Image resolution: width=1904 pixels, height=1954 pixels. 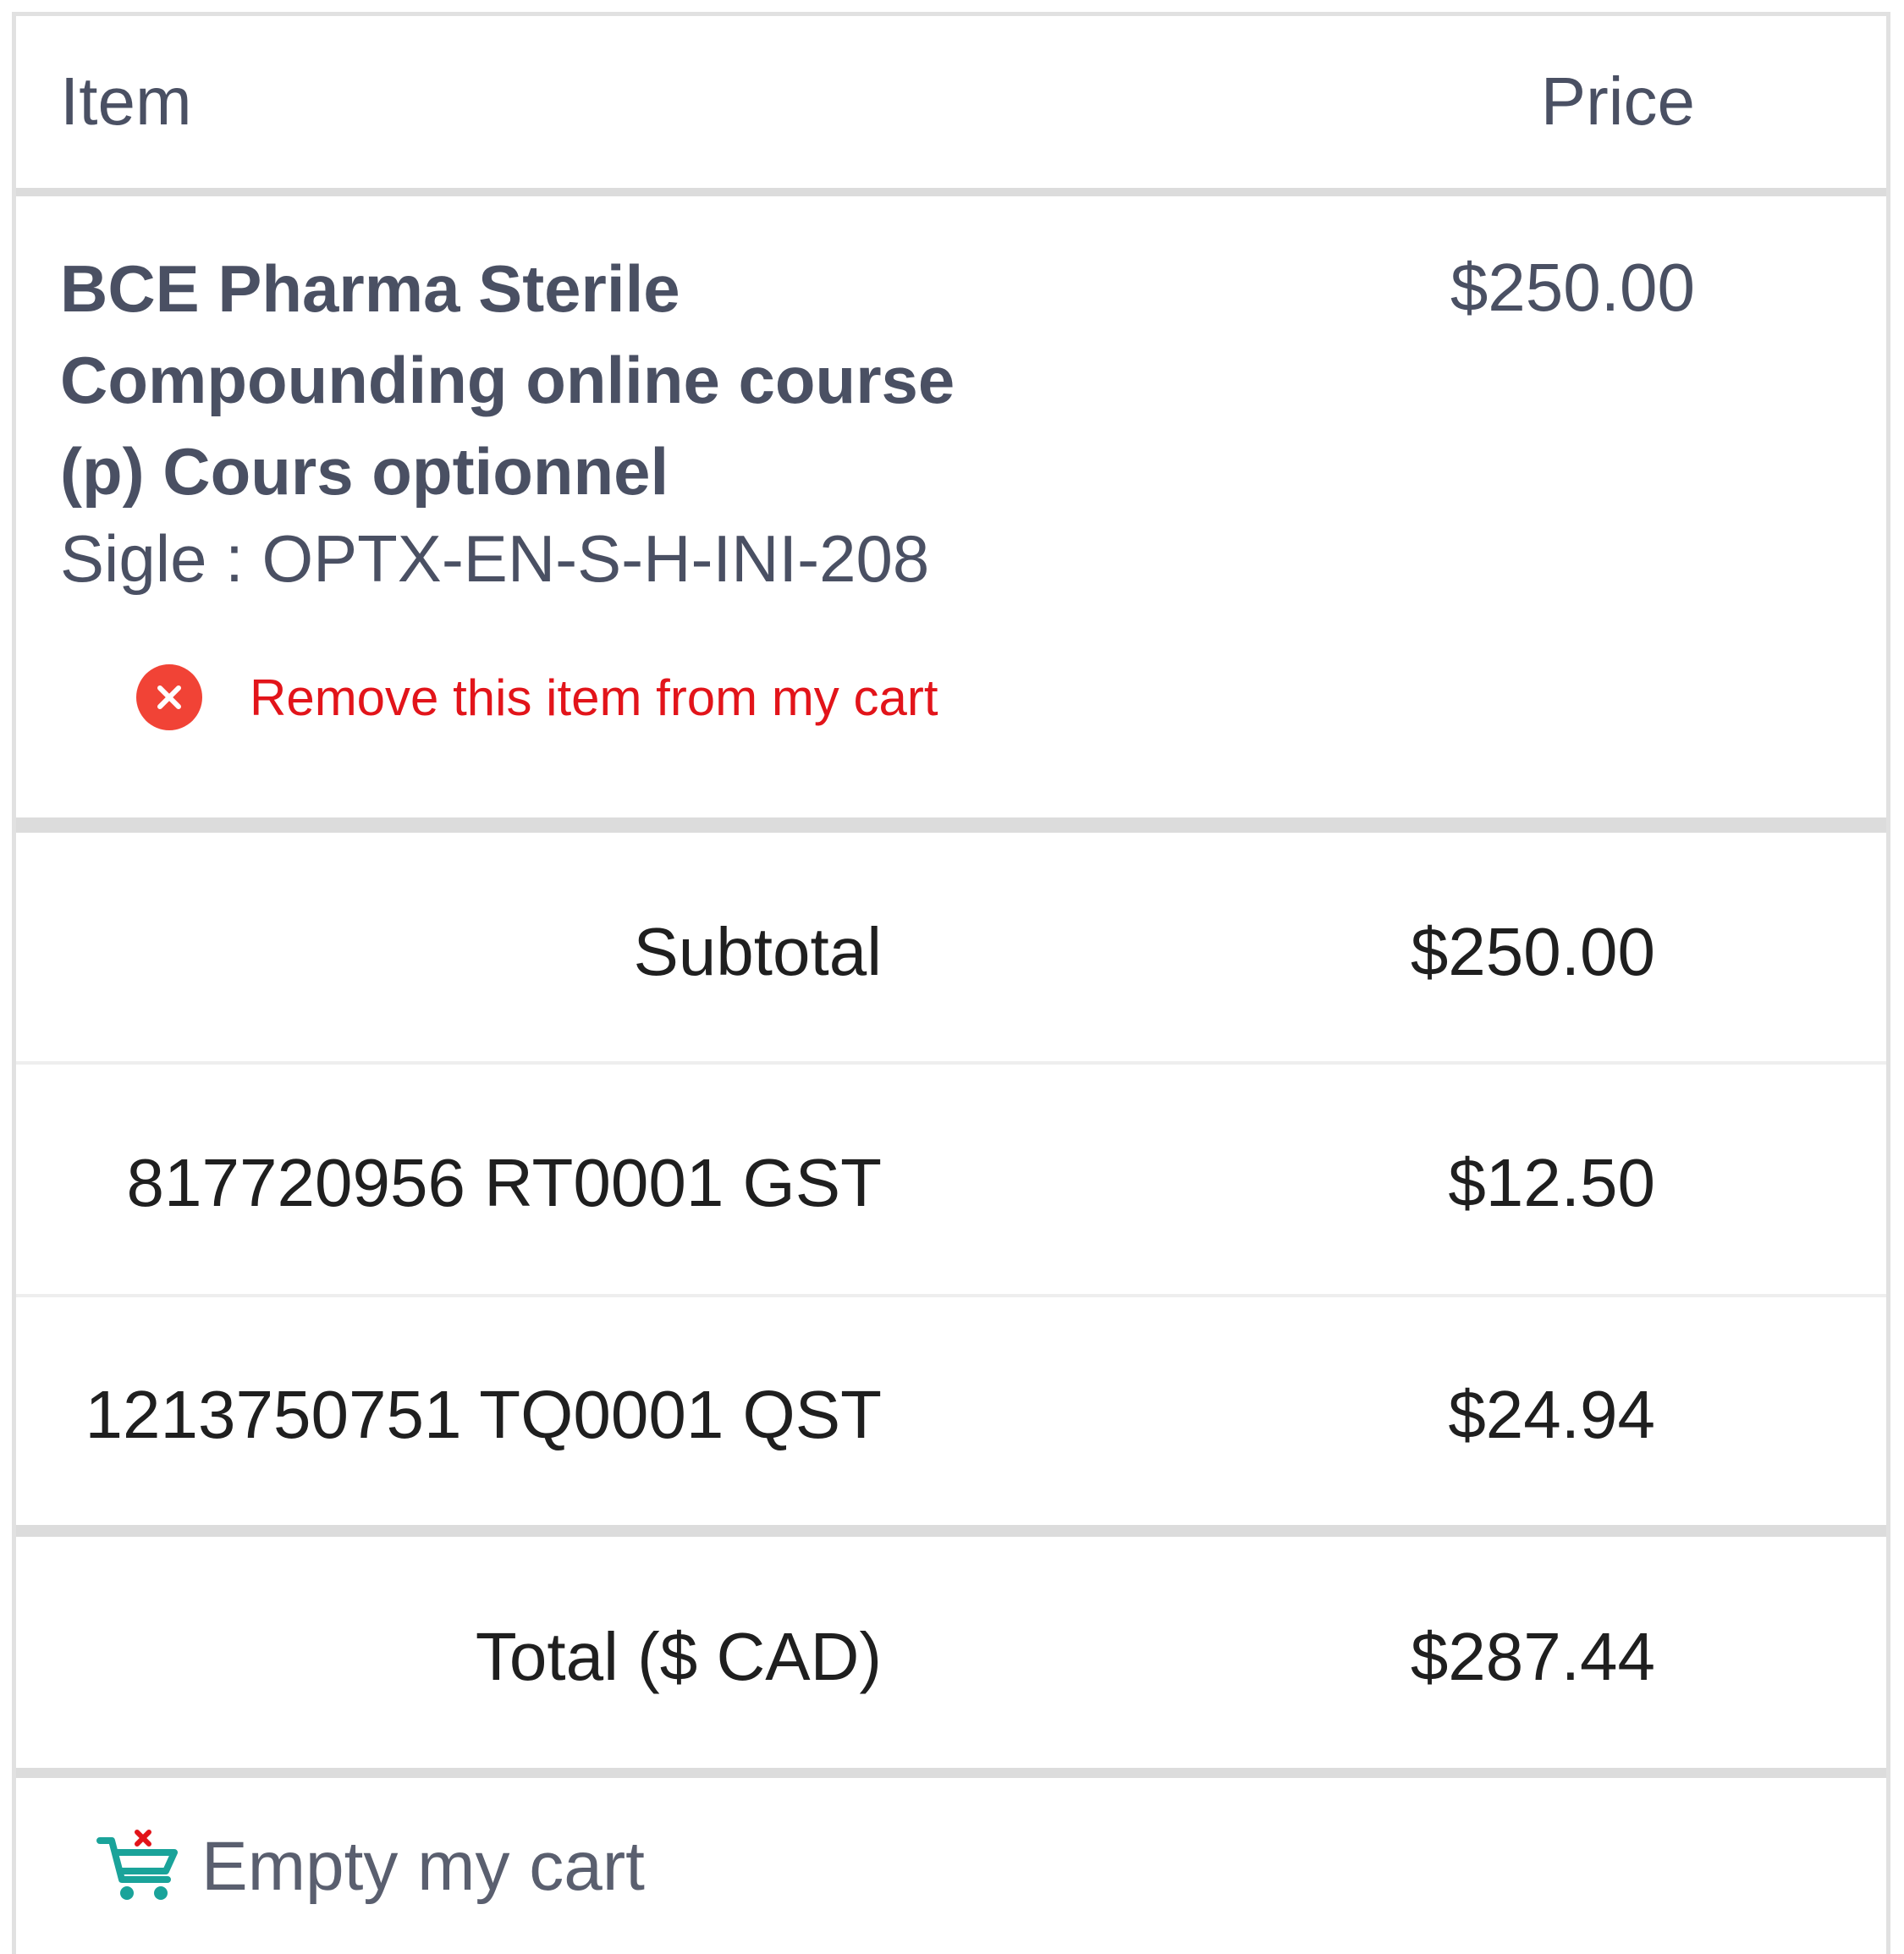 What do you see at coordinates (504, 1182) in the screenshot?
I see `gst-label: 817720956 RT0001 GST` at bounding box center [504, 1182].